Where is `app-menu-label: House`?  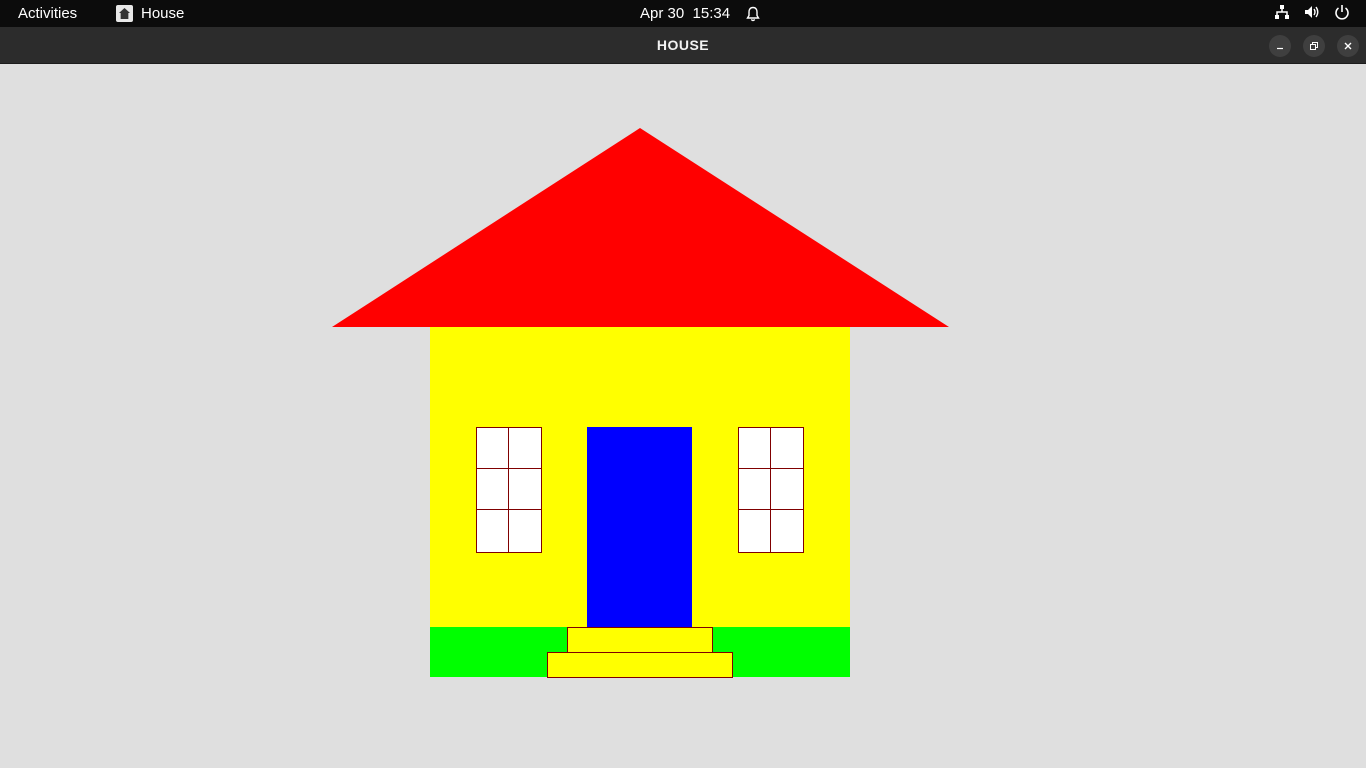 app-menu-label: House is located at coordinates (163, 13).